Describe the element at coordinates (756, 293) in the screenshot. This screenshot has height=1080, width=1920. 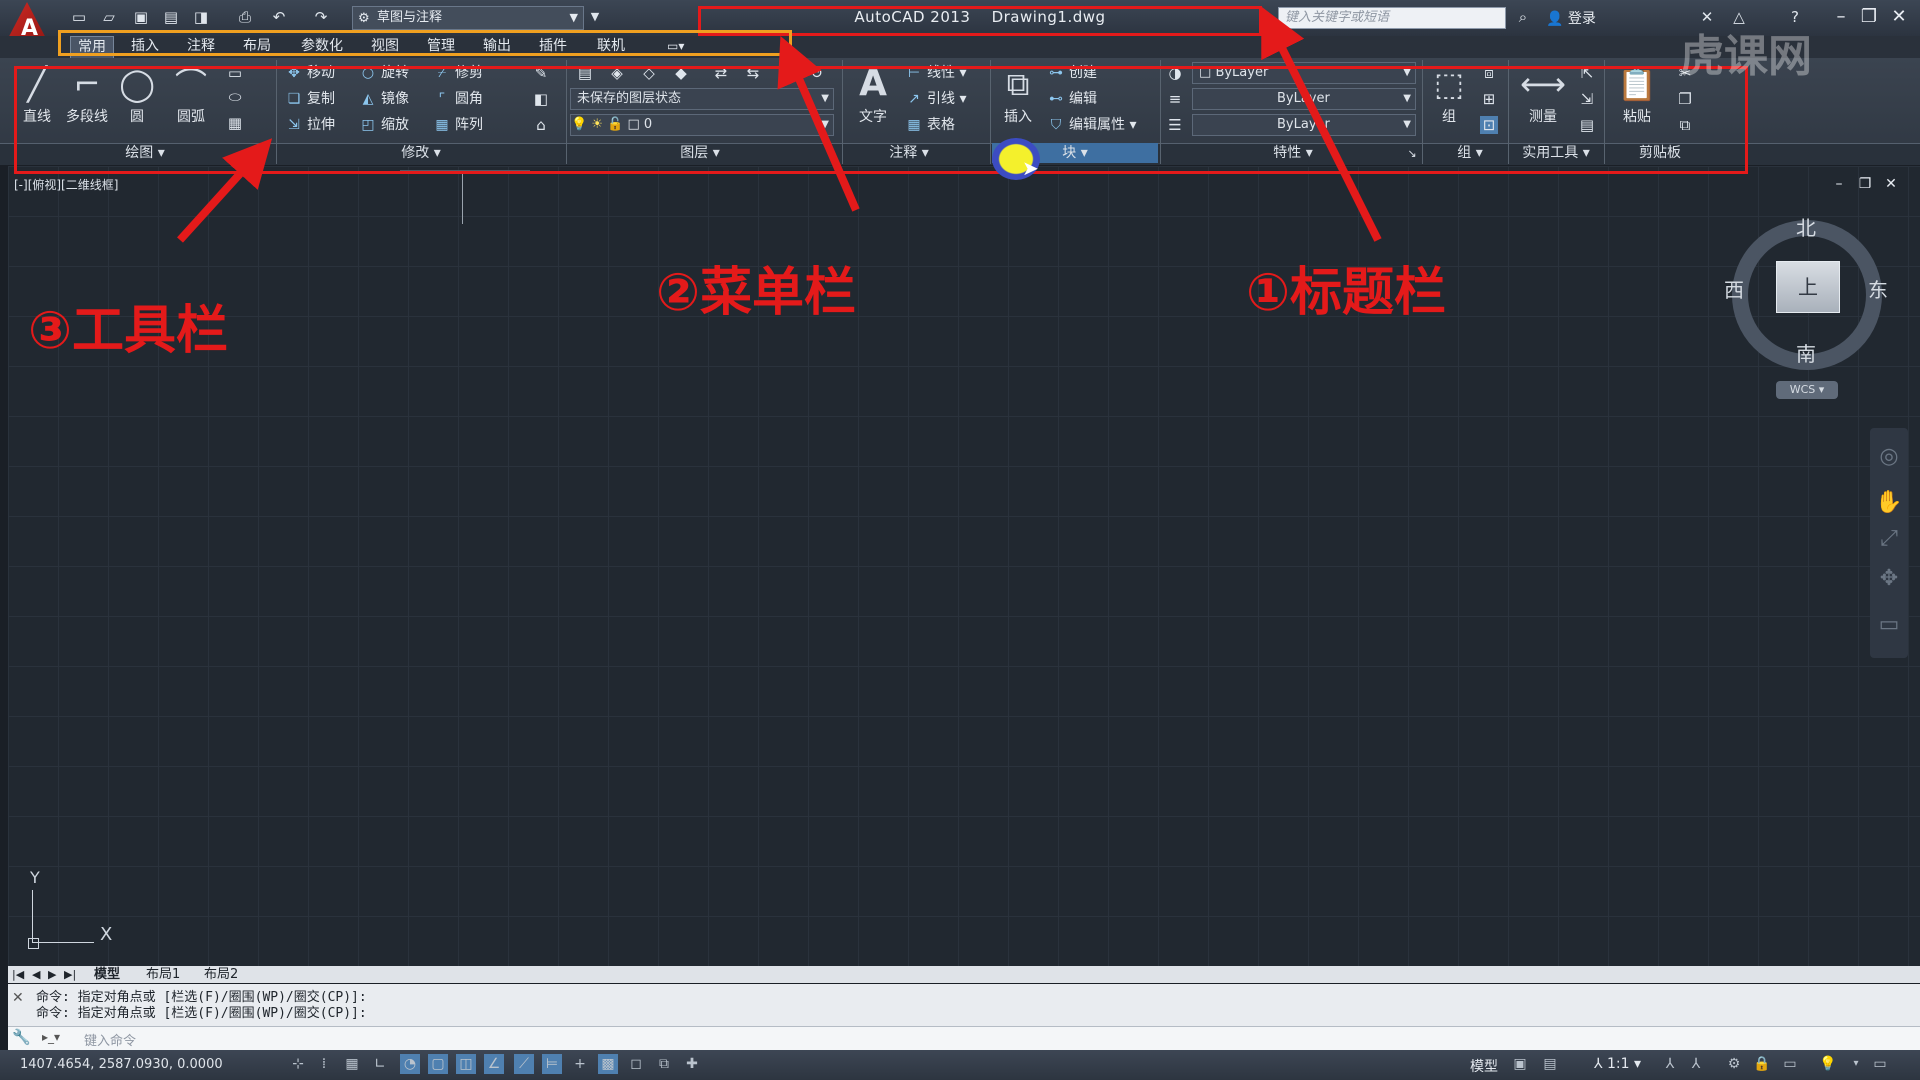
I see `menu-bar-annotation: ②菜单栏` at that location.